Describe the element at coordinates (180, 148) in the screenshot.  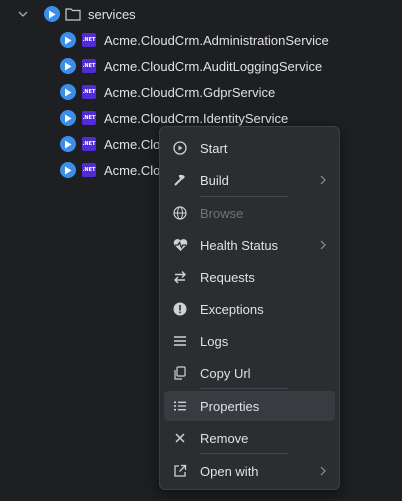
I see `play-circle-icon` at that location.